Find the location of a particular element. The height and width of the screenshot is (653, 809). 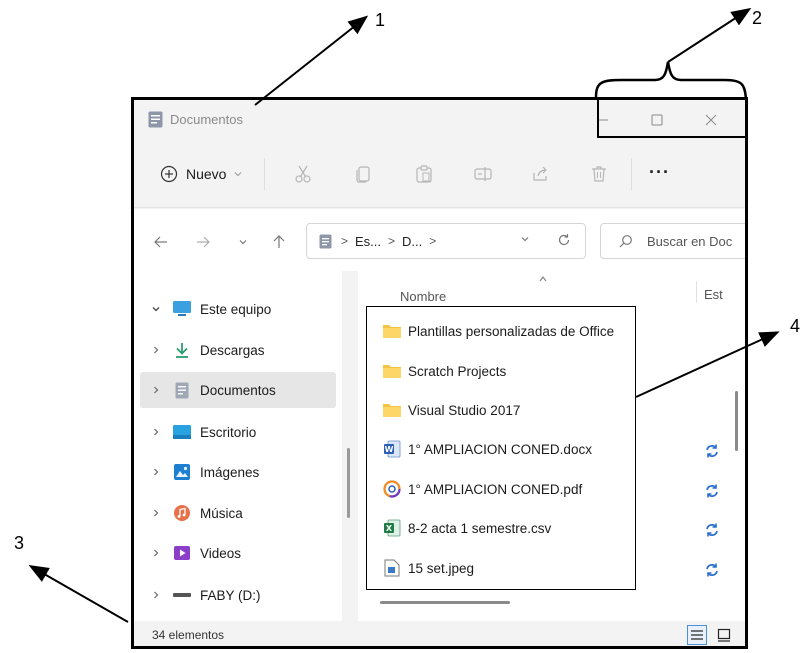

recent-locations-button is located at coordinates (243, 242).